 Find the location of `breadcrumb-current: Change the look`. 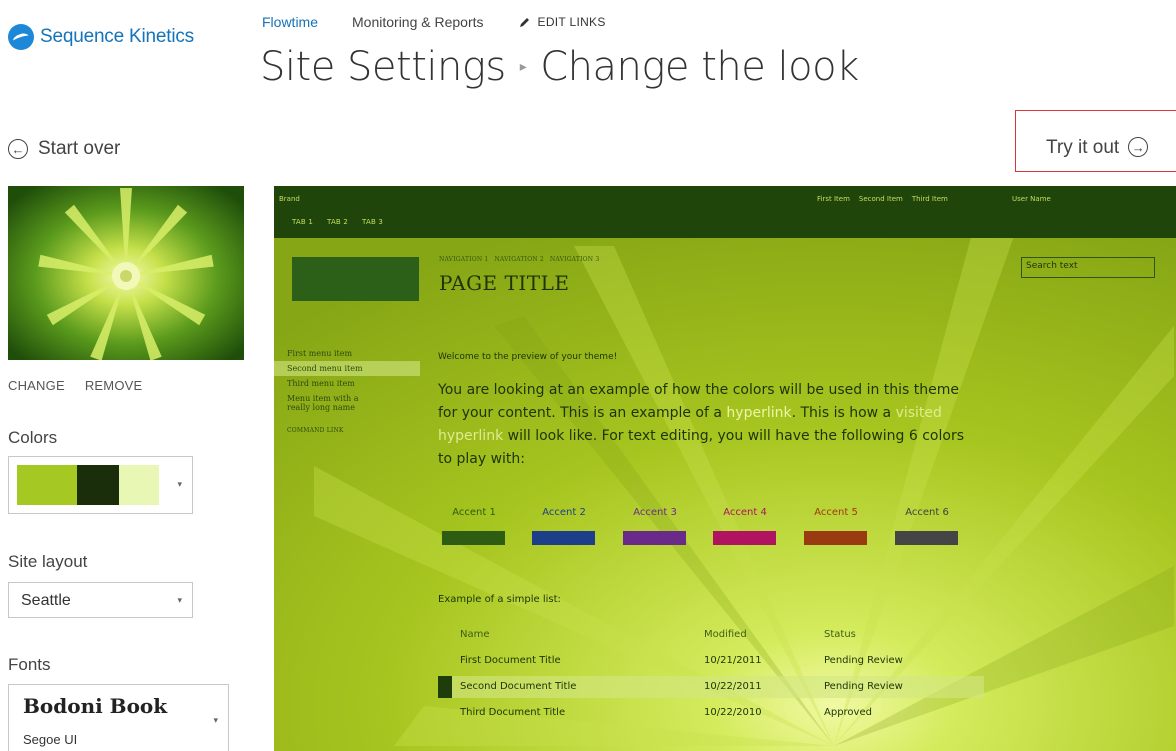

breadcrumb-current: Change the look is located at coordinates (699, 67).